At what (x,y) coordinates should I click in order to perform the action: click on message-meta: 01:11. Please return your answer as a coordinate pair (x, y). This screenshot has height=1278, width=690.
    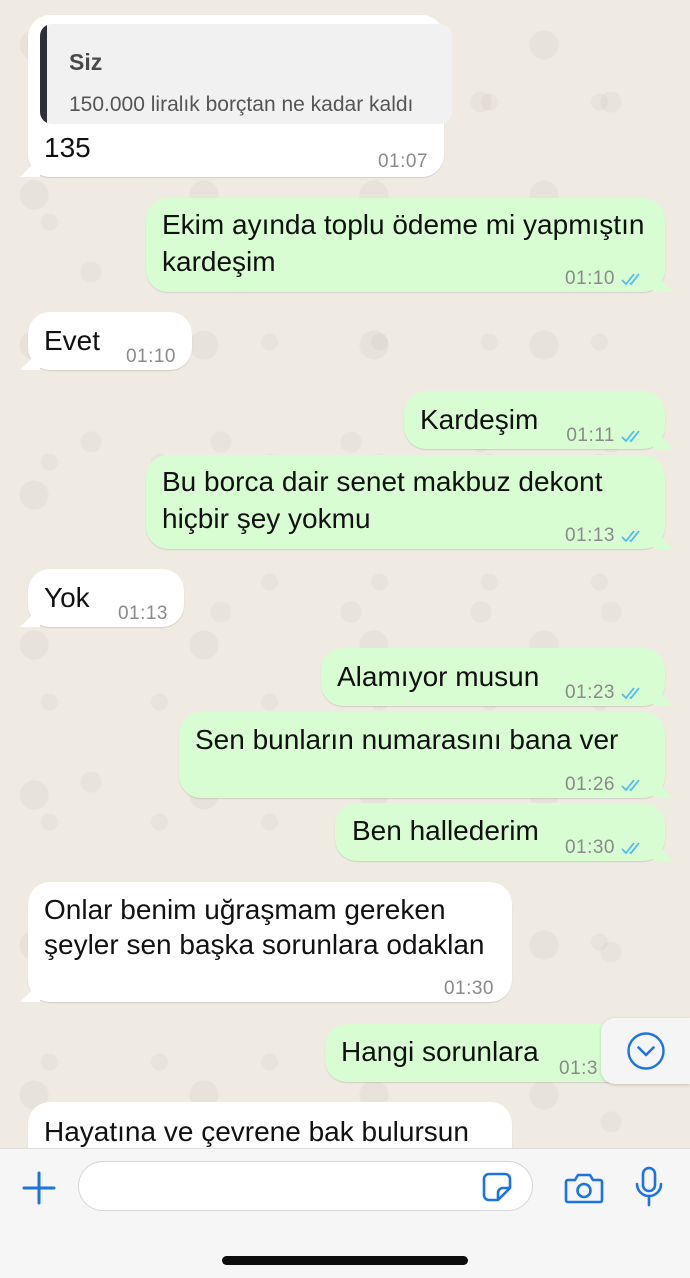
    Looking at the image, I should click on (606, 435).